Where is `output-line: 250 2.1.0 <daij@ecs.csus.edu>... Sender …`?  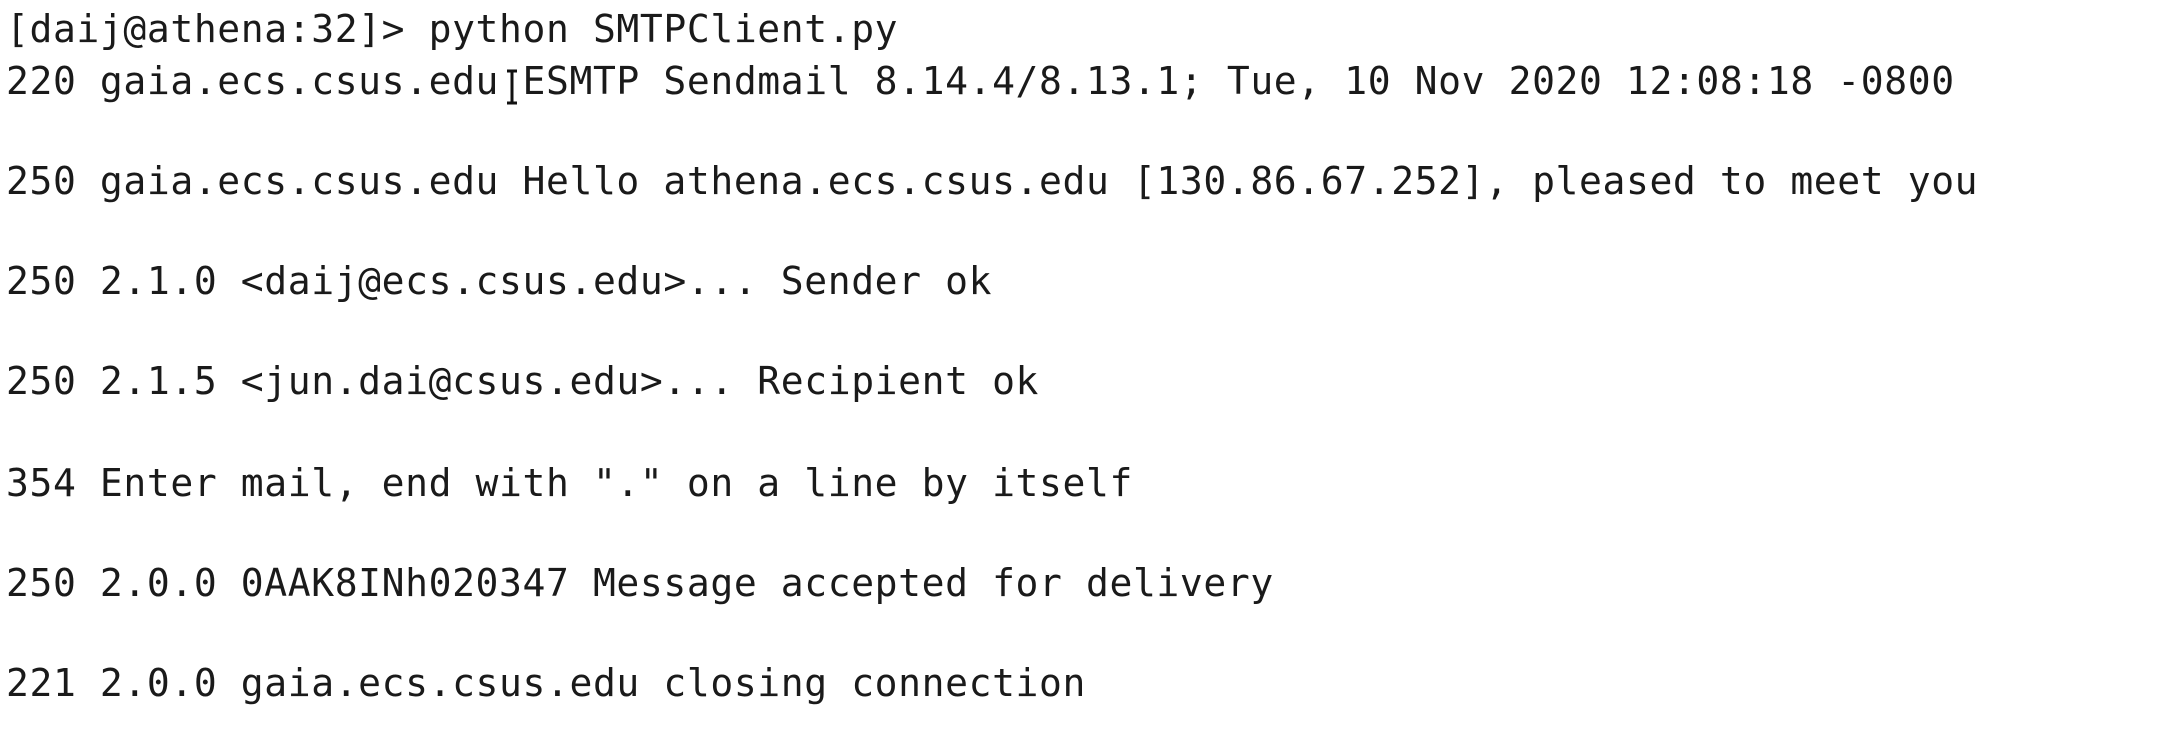
output-line: 250 2.1.0 <daij@ecs.csus.edu>... Sender … is located at coordinates (499, 281).